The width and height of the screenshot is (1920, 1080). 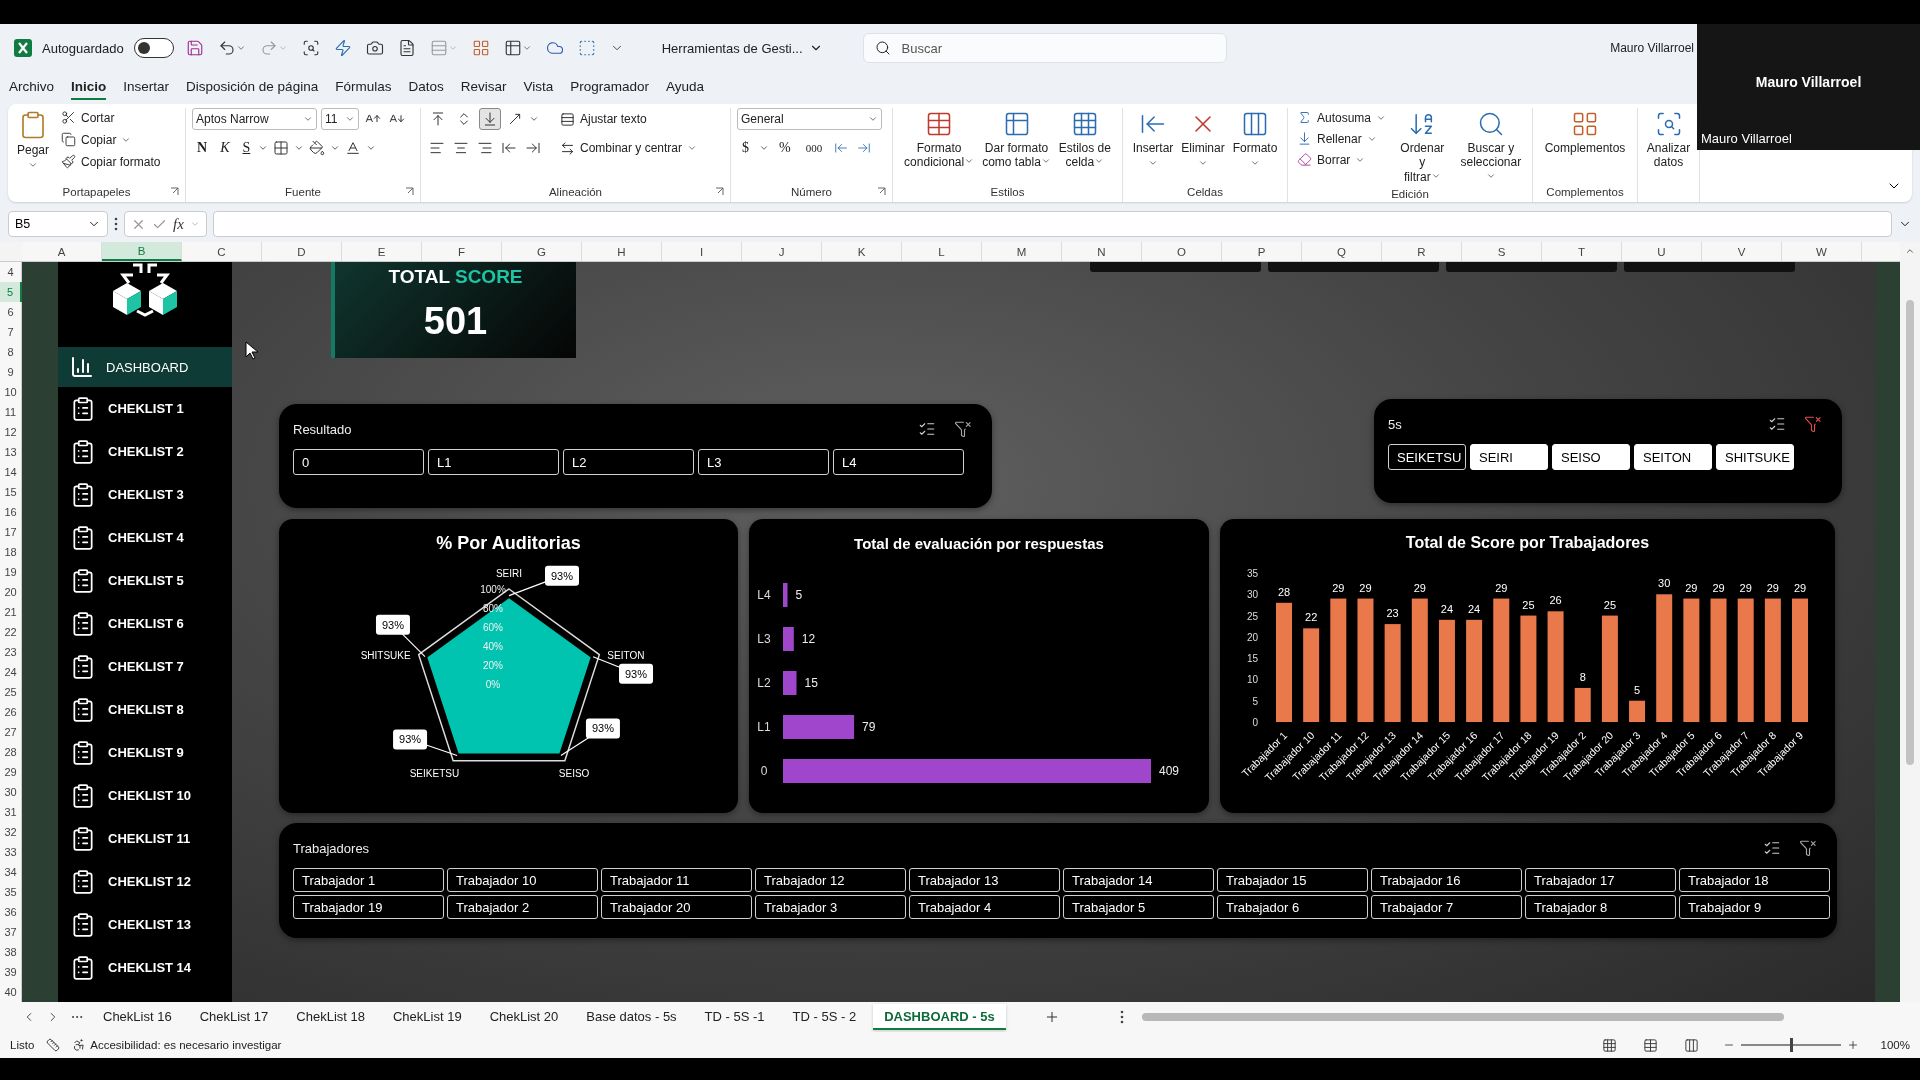 What do you see at coordinates (11, 692) in the screenshot?
I see `row-header: 25` at bounding box center [11, 692].